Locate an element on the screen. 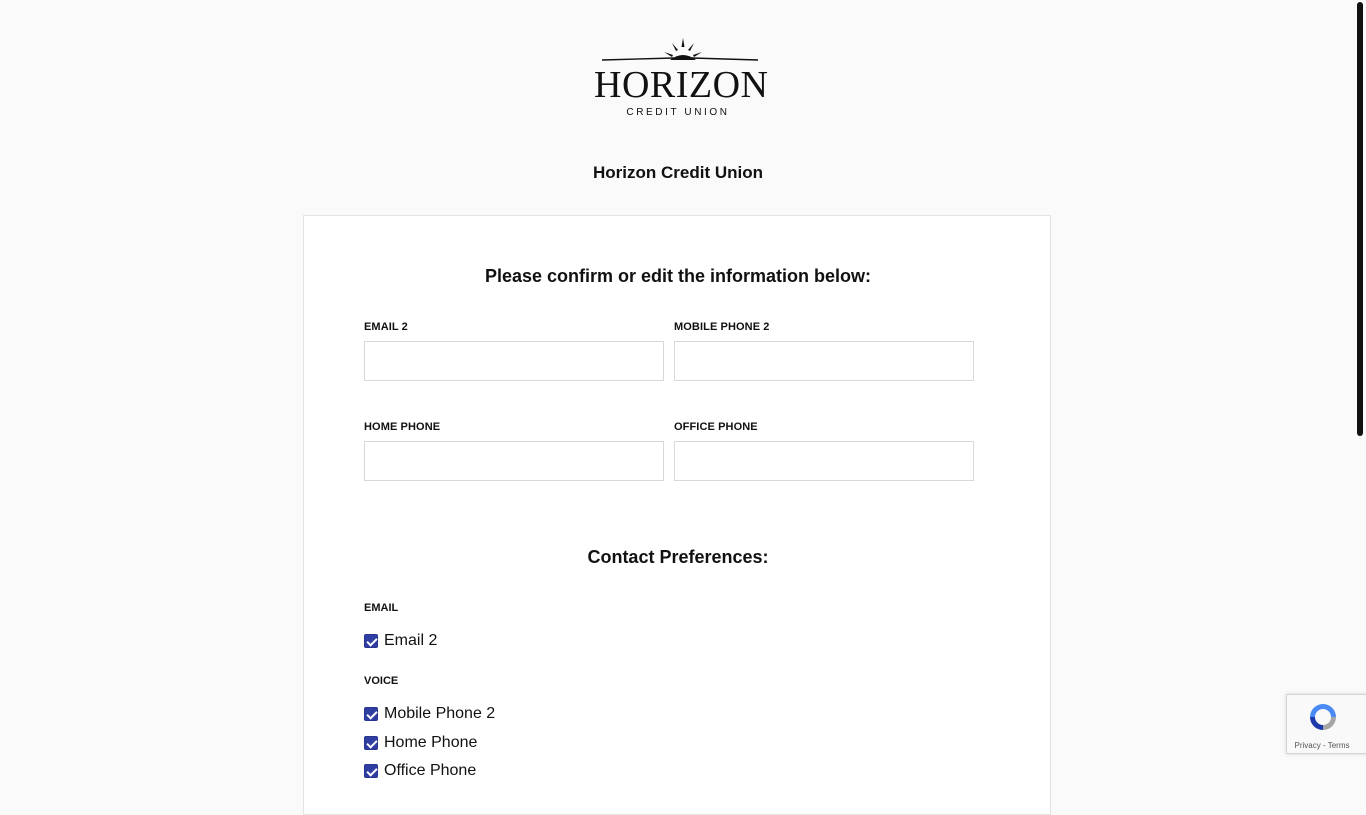 The height and width of the screenshot is (815, 1366). home-phone-pref-label: Home Phone is located at coordinates (431, 742).